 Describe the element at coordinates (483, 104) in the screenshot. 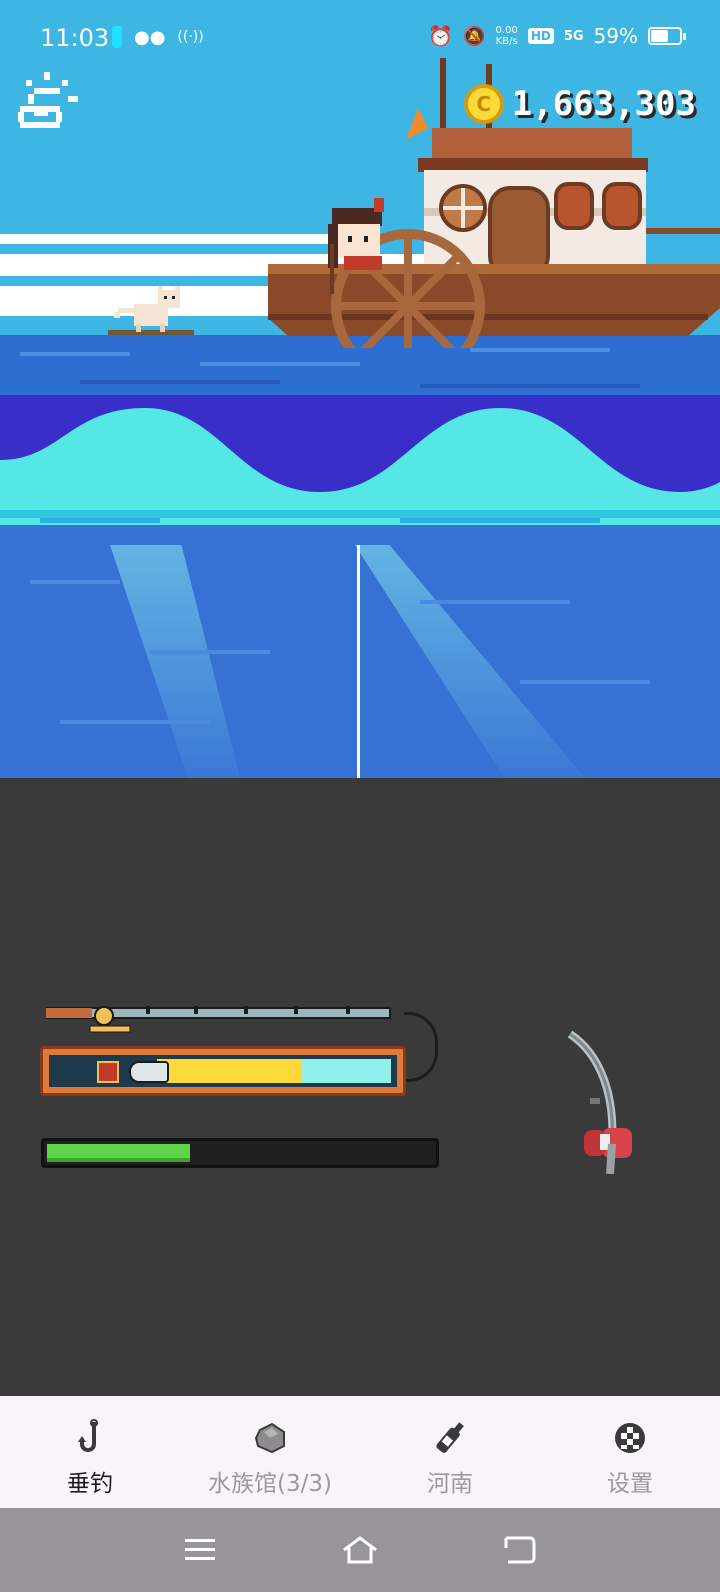

I see `coin-icon: C` at that location.